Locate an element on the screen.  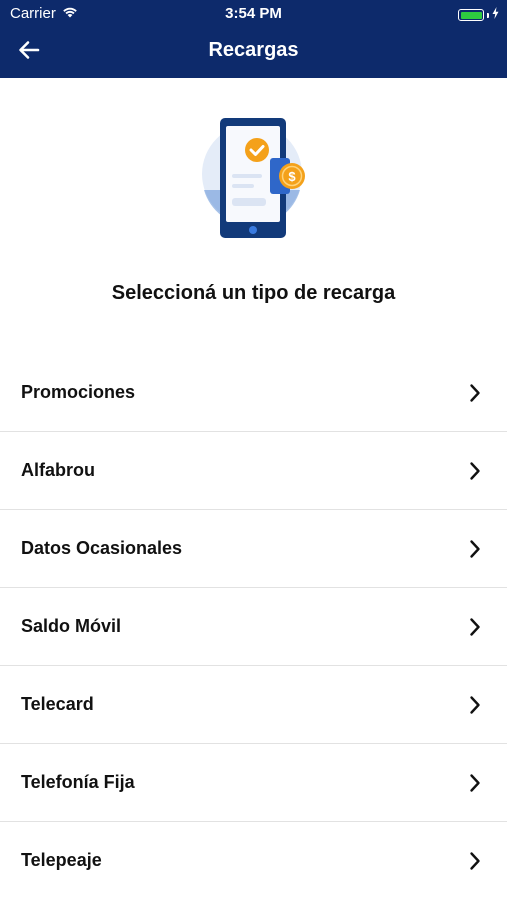
list-item-label: Telecard is located at coordinates (57, 704).